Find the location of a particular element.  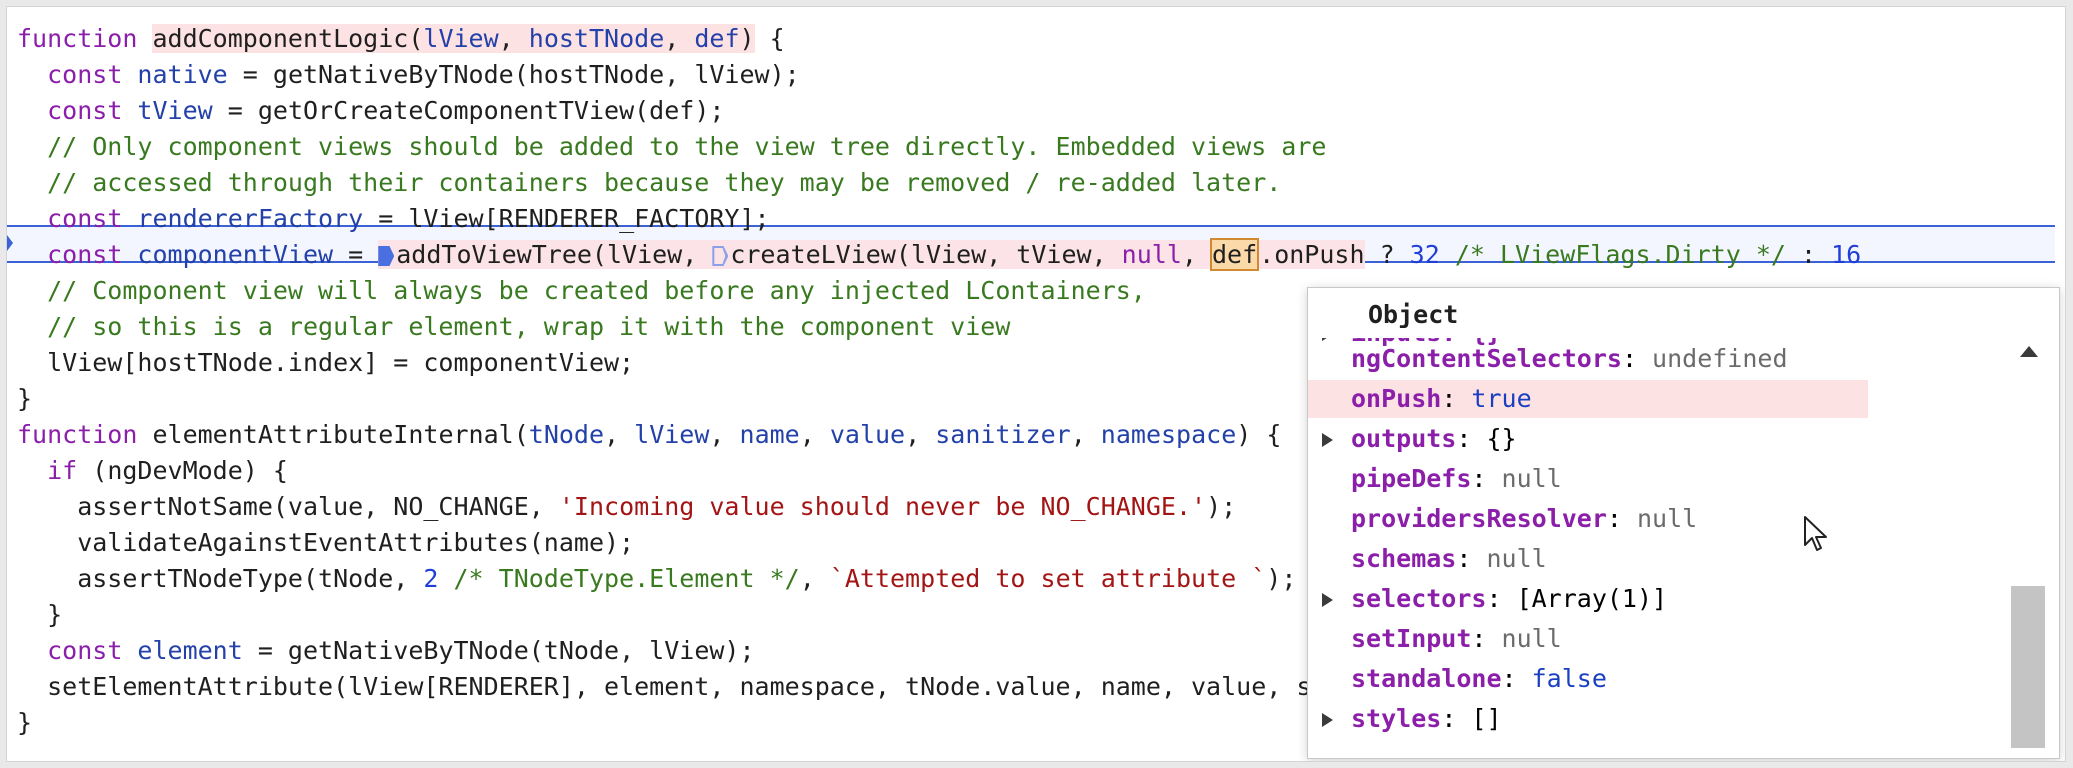

code-token: ) { is located at coordinates (1259, 434).